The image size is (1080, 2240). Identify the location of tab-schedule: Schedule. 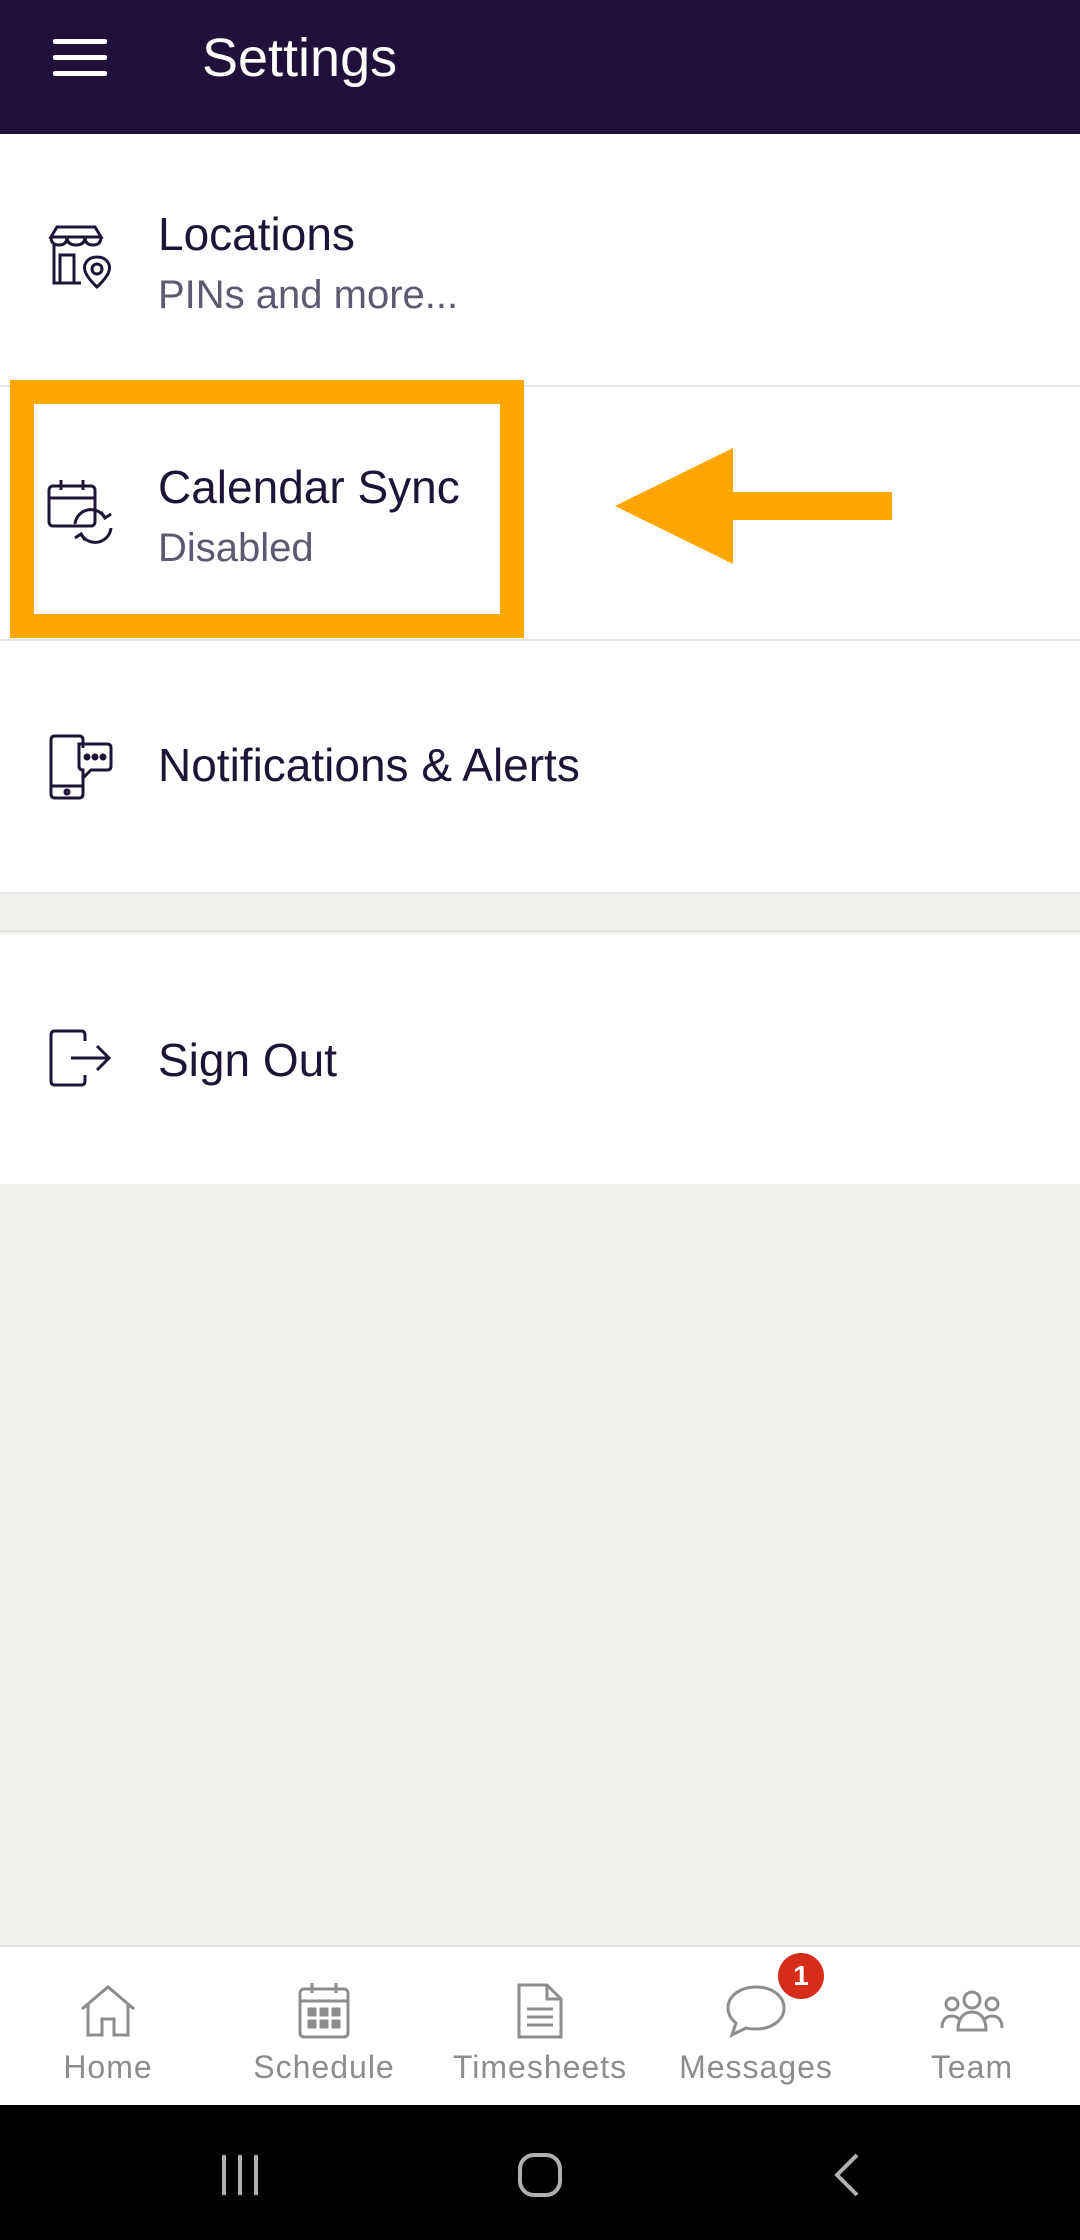
(324, 2026).